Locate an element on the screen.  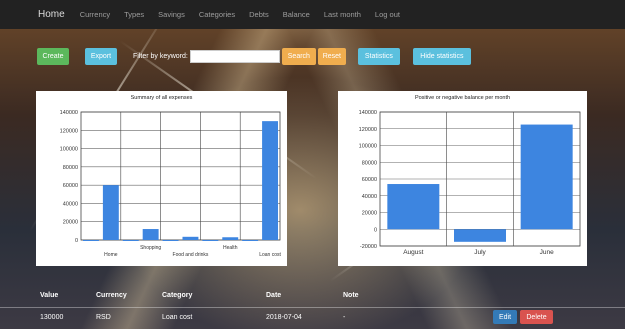
edit-button: Edit is located at coordinates (505, 317).